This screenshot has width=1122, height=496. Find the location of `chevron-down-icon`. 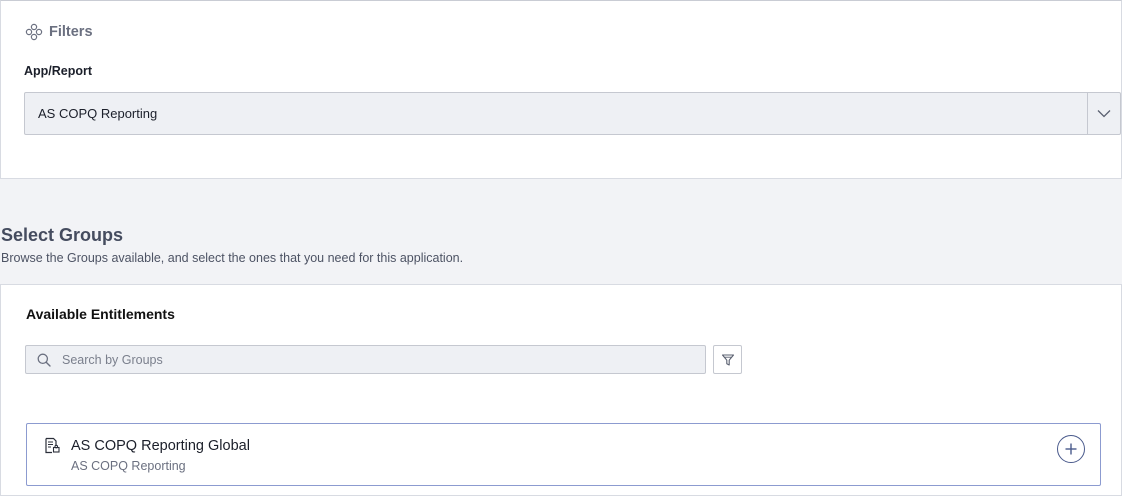

chevron-down-icon is located at coordinates (1104, 114).